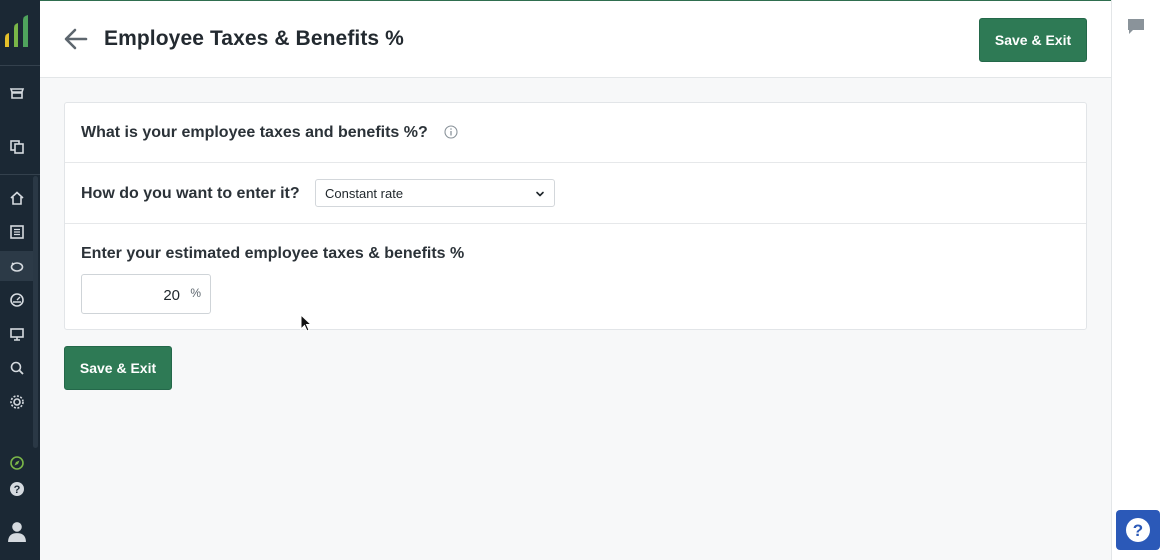  Describe the element at coordinates (190, 193) in the screenshot. I see `entry-method-label: How do you want to enter it?` at that location.